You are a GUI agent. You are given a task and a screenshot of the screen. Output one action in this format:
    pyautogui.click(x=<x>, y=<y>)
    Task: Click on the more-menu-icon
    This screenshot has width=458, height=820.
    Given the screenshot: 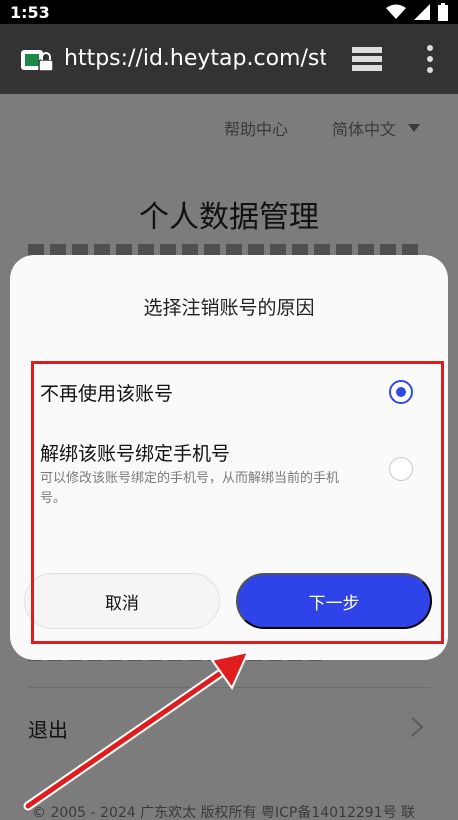 What is the action you would take?
    pyautogui.click(x=430, y=59)
    